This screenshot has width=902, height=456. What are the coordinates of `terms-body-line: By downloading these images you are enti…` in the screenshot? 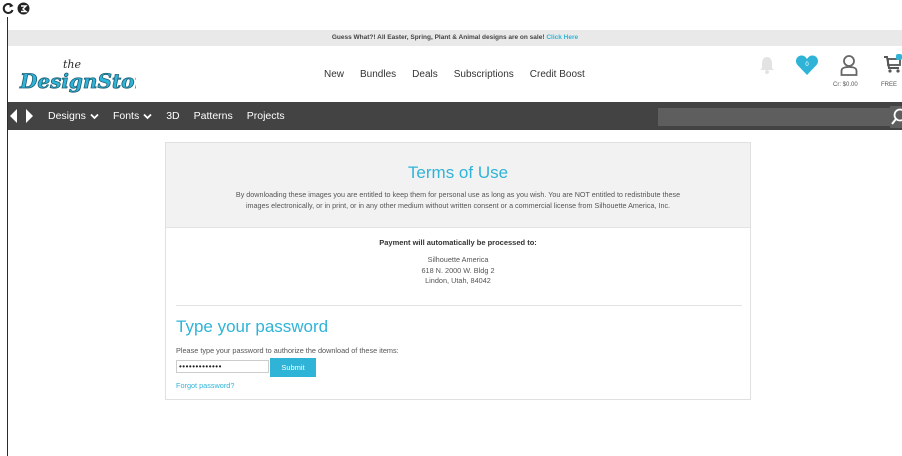 It's located at (458, 194).